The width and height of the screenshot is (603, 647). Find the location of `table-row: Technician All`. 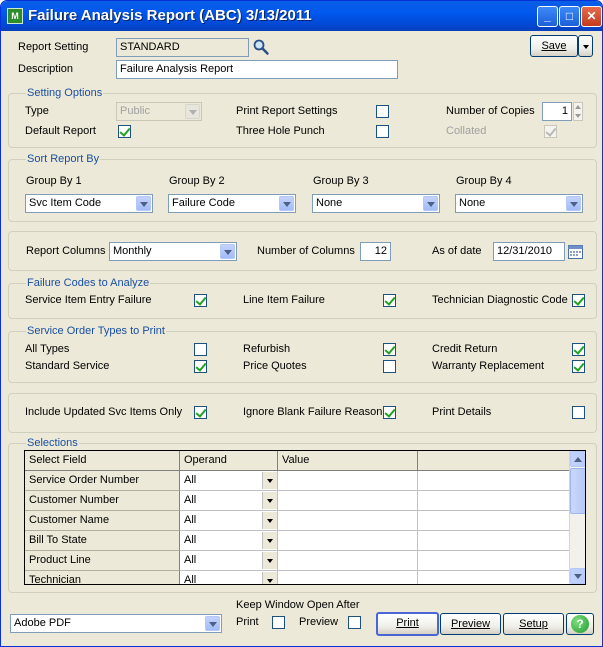

table-row: Technician All is located at coordinates (297, 577).